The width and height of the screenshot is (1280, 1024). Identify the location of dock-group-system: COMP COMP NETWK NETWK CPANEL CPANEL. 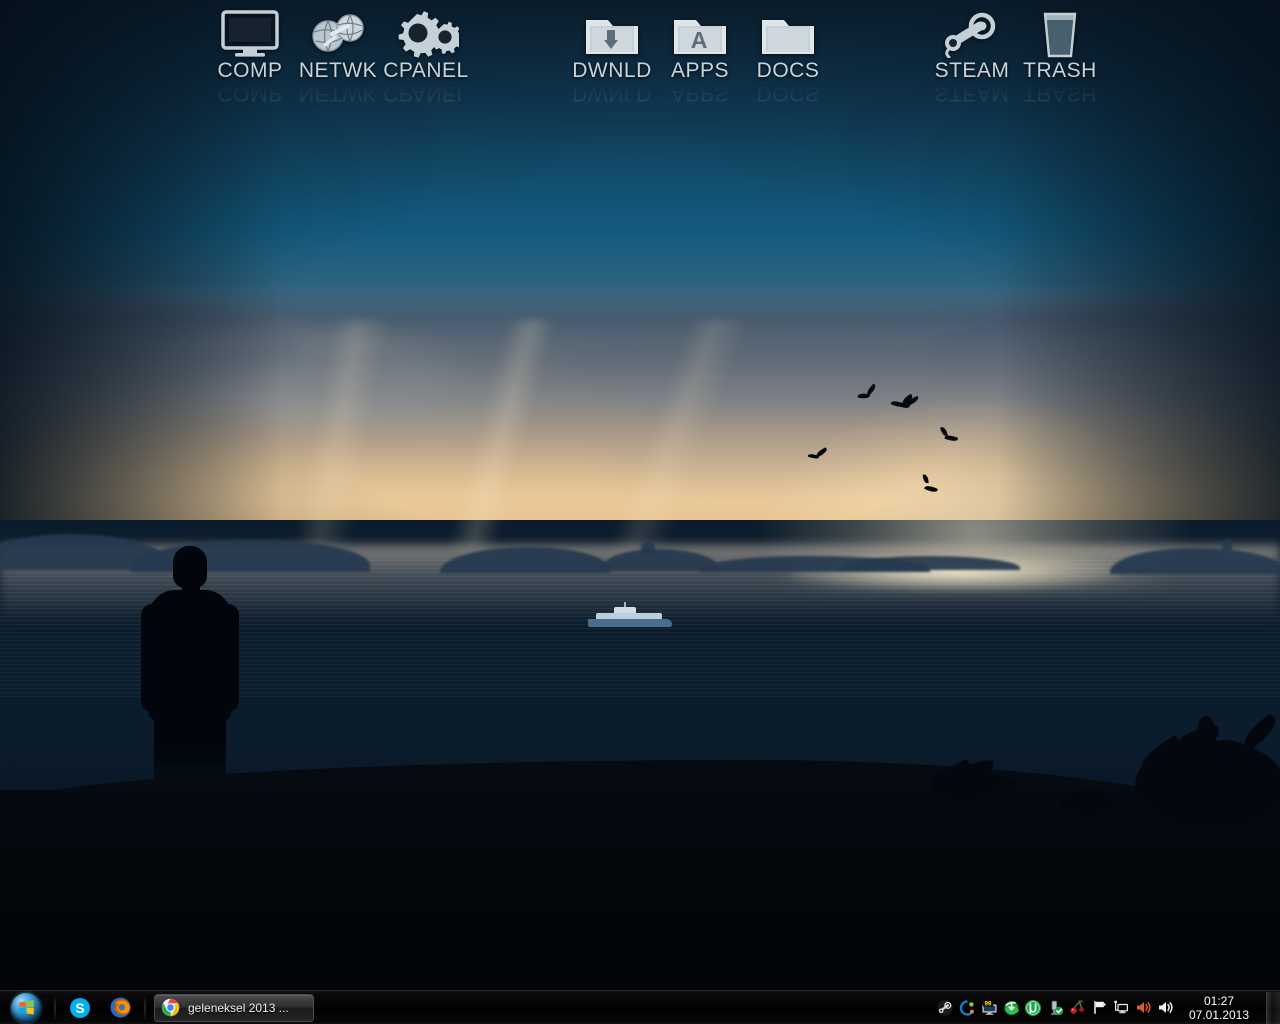
(338, 52).